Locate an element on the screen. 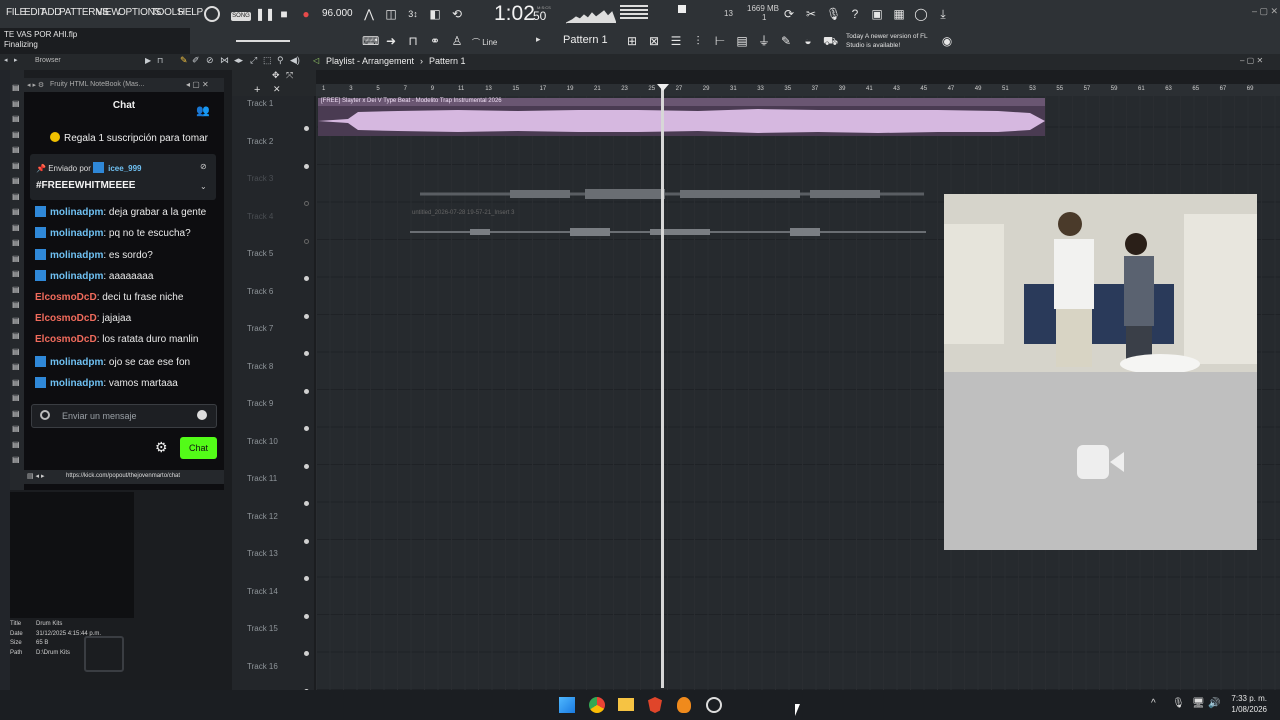 Image resolution: width=1280 pixels, height=720 pixels. tray-mic-icon: 🎙 is located at coordinates (1178, 703).